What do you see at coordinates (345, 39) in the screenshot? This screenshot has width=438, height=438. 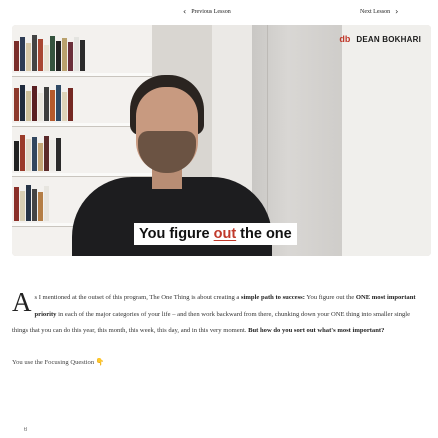 I see `brand-logo: db` at bounding box center [345, 39].